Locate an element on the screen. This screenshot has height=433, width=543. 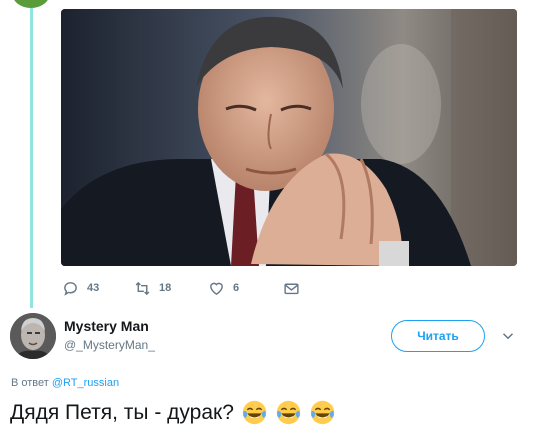
retweet-icon is located at coordinates (142, 288).